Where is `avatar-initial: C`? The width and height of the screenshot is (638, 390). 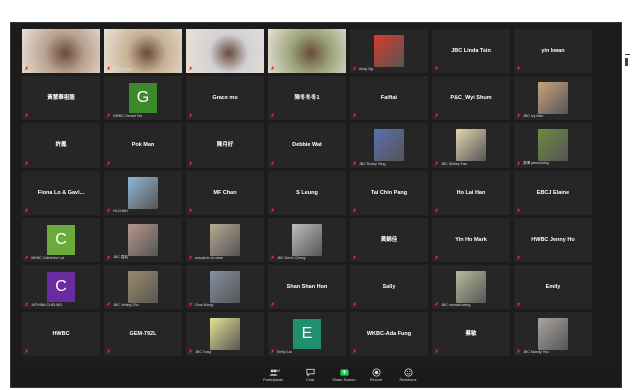 avatar-initial: C is located at coordinates (61, 239).